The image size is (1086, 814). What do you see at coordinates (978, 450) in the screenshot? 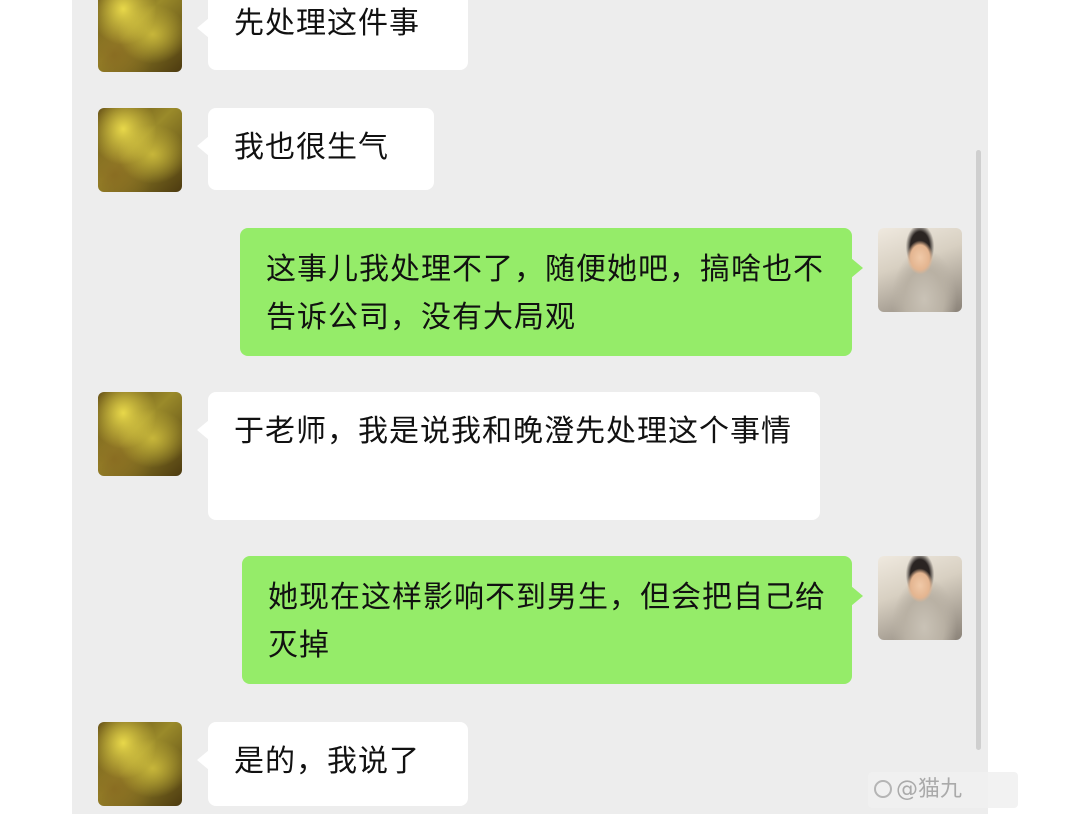
I see `chat-scrollbar` at bounding box center [978, 450].